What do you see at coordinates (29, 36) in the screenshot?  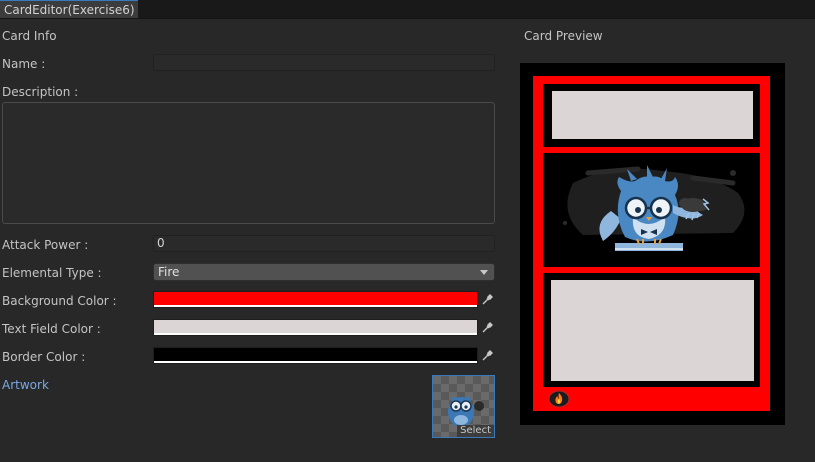 I see `card-info-title: Card Info` at bounding box center [29, 36].